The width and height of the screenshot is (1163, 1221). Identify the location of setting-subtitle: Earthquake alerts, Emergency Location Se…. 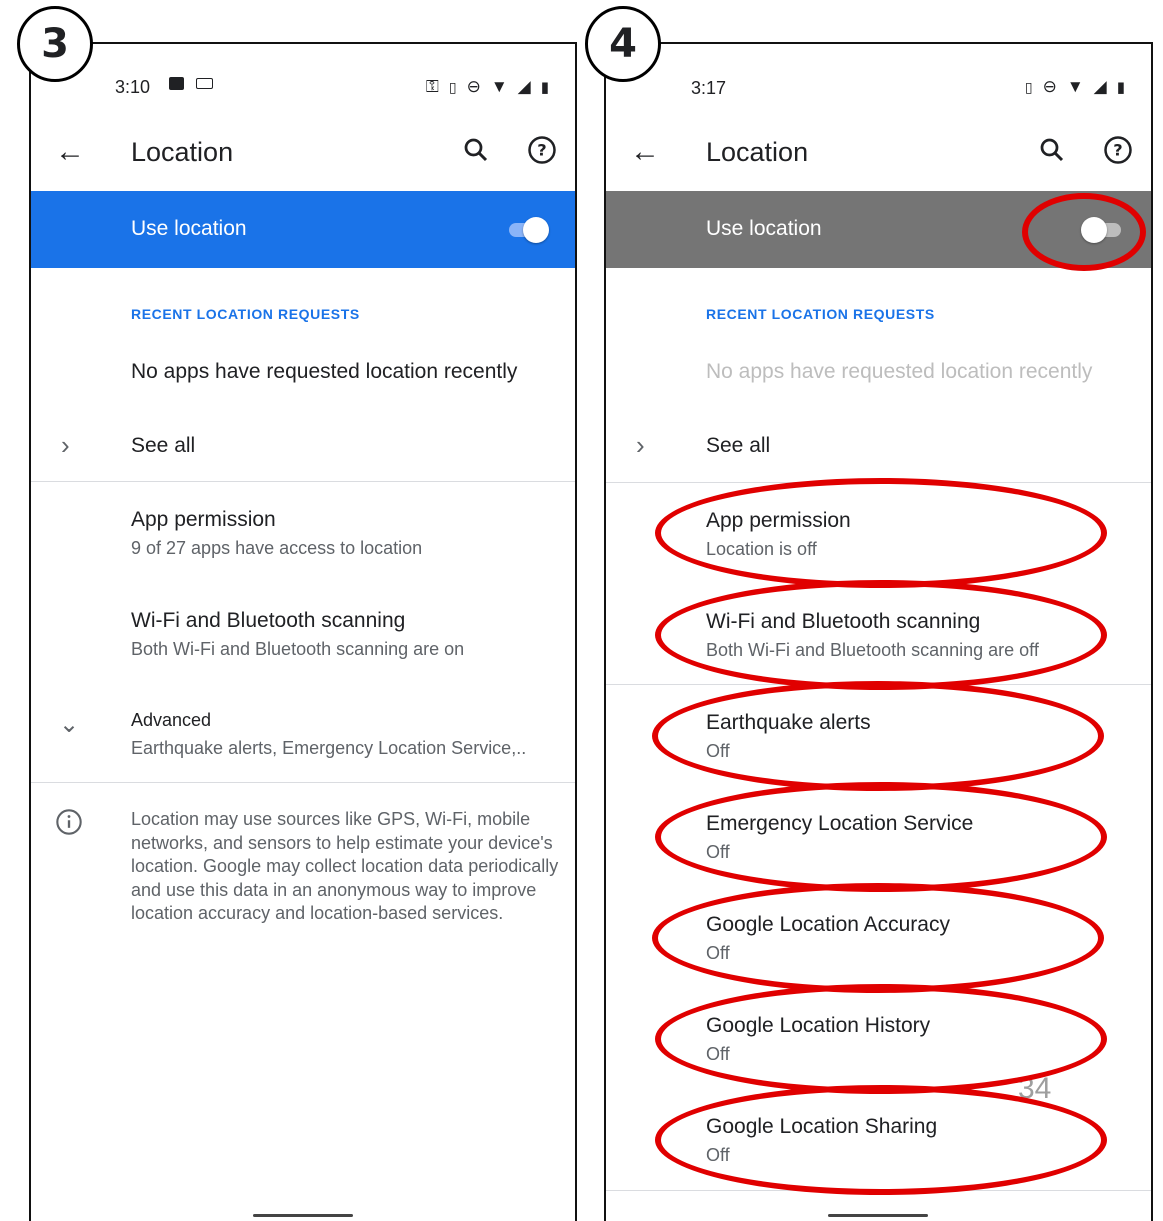
(329, 748).